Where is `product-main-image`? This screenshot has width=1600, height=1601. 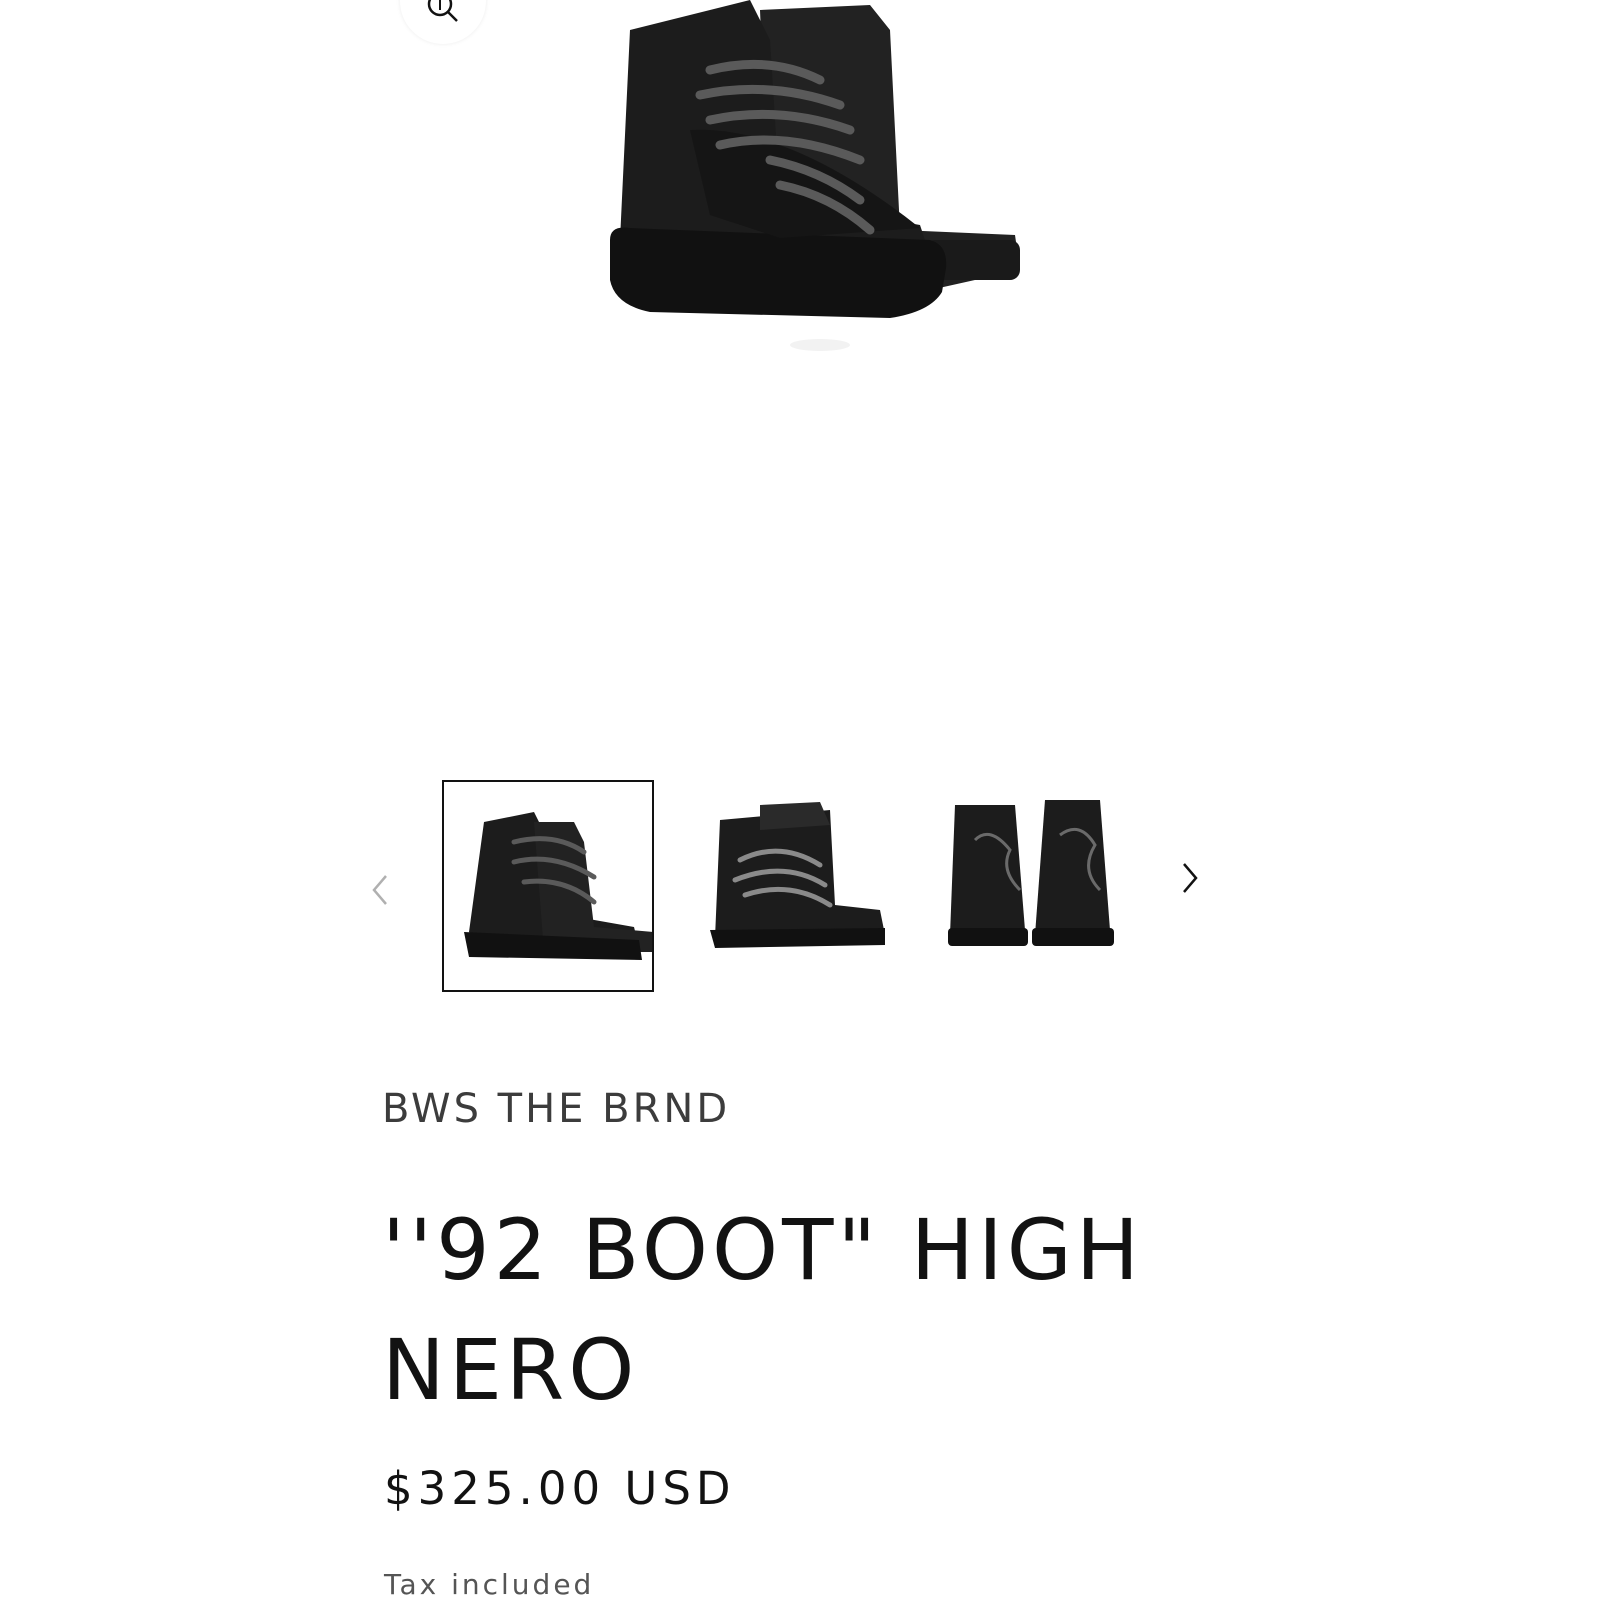 product-main-image is located at coordinates (810, 180).